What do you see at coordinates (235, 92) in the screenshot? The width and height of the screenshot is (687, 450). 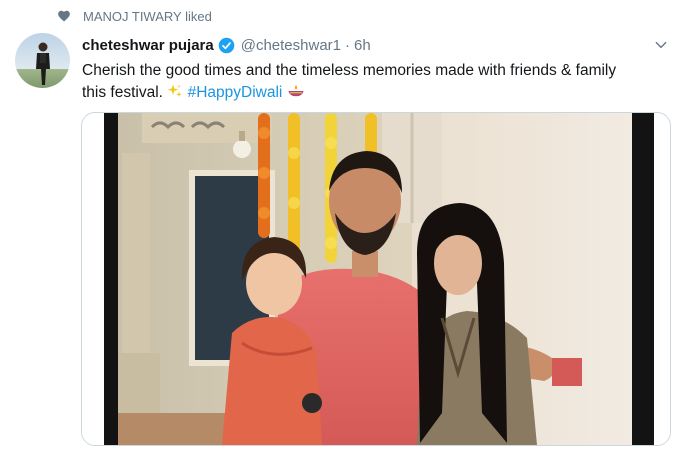 I see `hashtag-link: #HappyDiwali` at bounding box center [235, 92].